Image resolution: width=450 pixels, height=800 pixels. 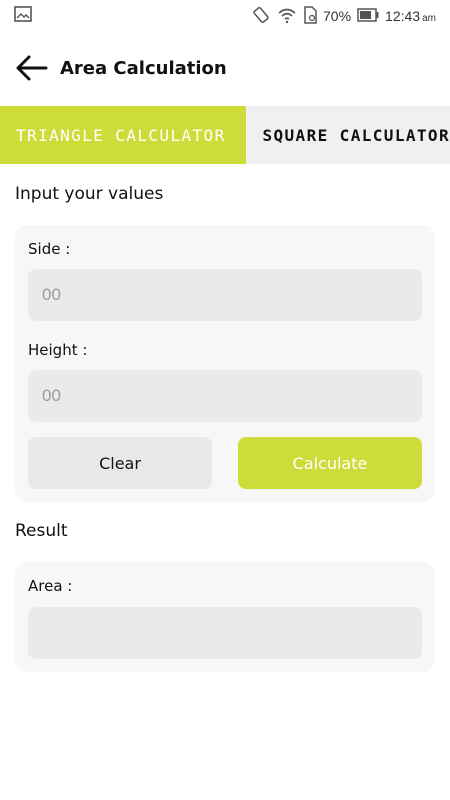 What do you see at coordinates (49, 249) in the screenshot?
I see `side-label: Side :` at bounding box center [49, 249].